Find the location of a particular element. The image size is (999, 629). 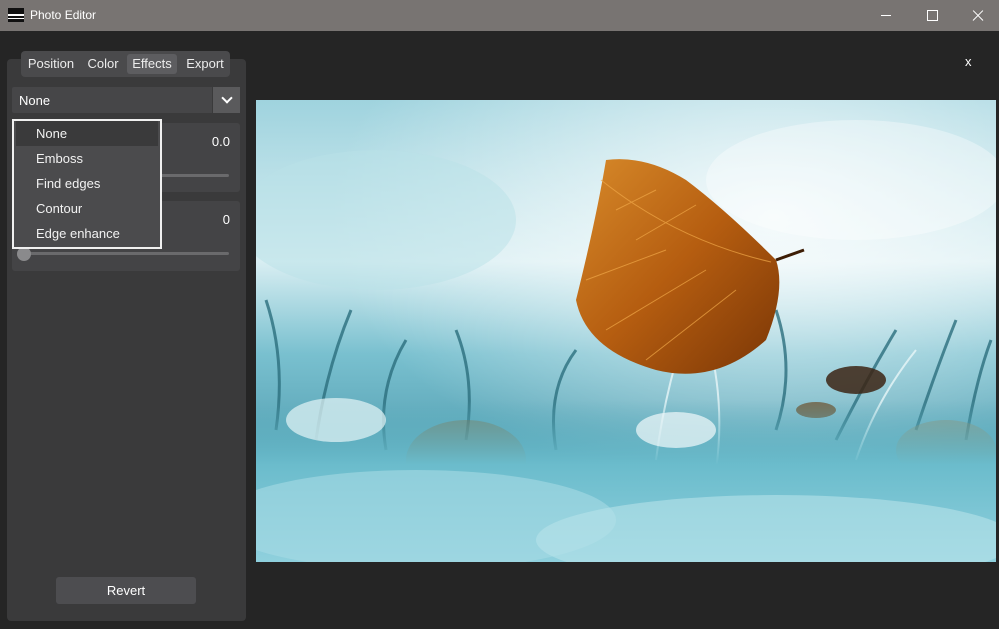

setting-2-value: 0 is located at coordinates (226, 219).